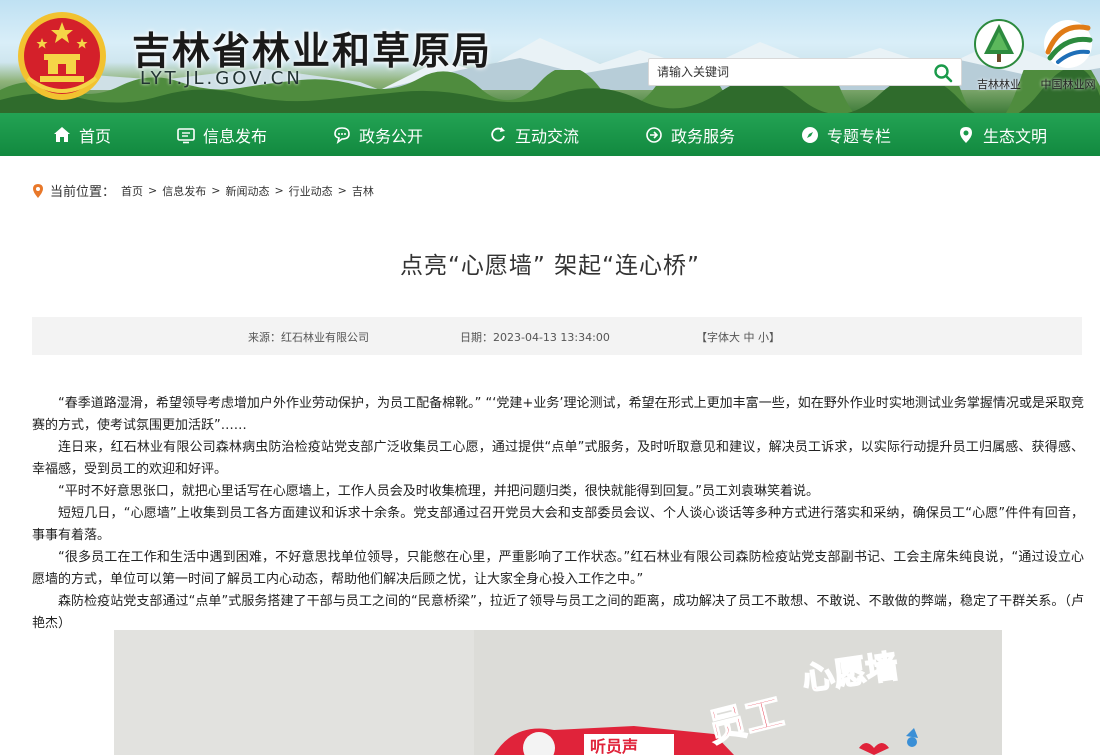  I want to click on article-date: 日期：2023-04-13 13:34:00, so click(535, 337).